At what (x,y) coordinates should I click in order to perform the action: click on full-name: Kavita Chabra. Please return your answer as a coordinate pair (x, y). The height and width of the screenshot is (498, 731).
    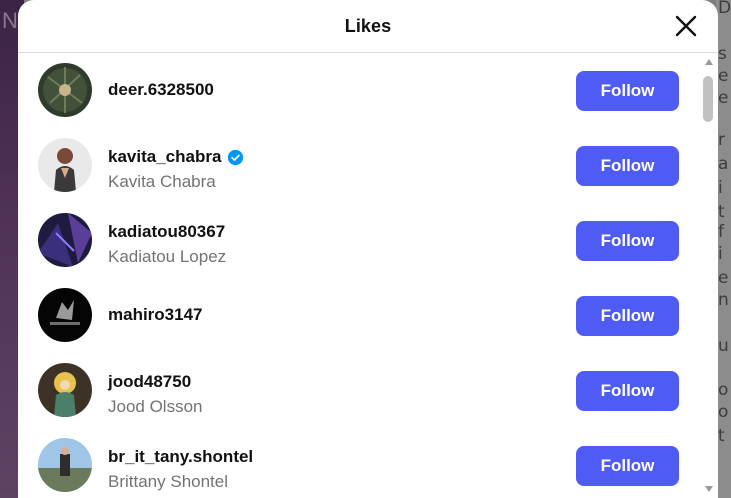
    Looking at the image, I should click on (162, 181).